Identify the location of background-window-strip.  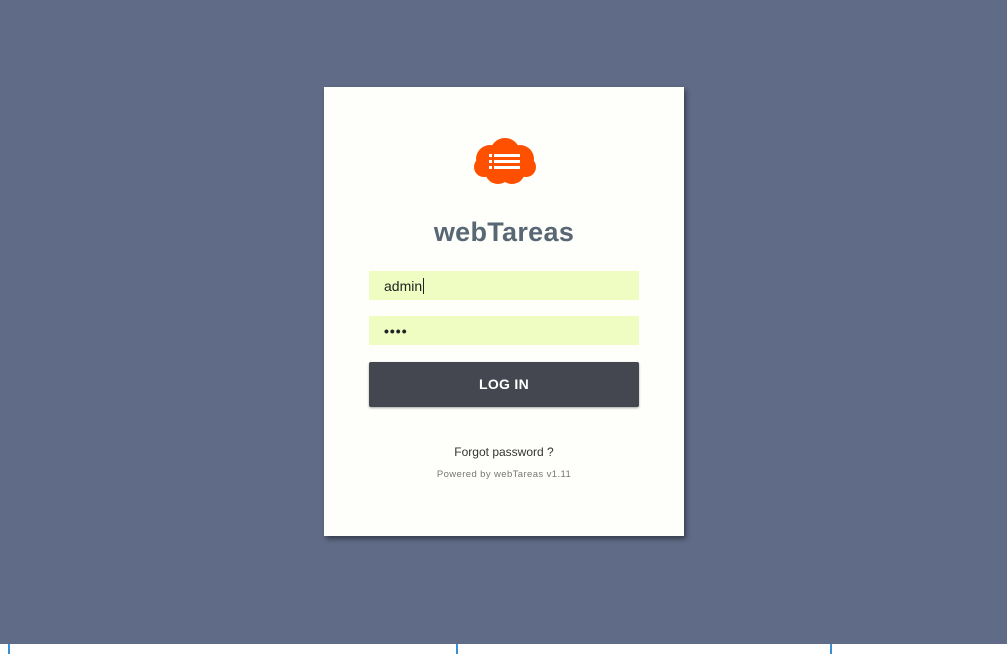
(503, 649).